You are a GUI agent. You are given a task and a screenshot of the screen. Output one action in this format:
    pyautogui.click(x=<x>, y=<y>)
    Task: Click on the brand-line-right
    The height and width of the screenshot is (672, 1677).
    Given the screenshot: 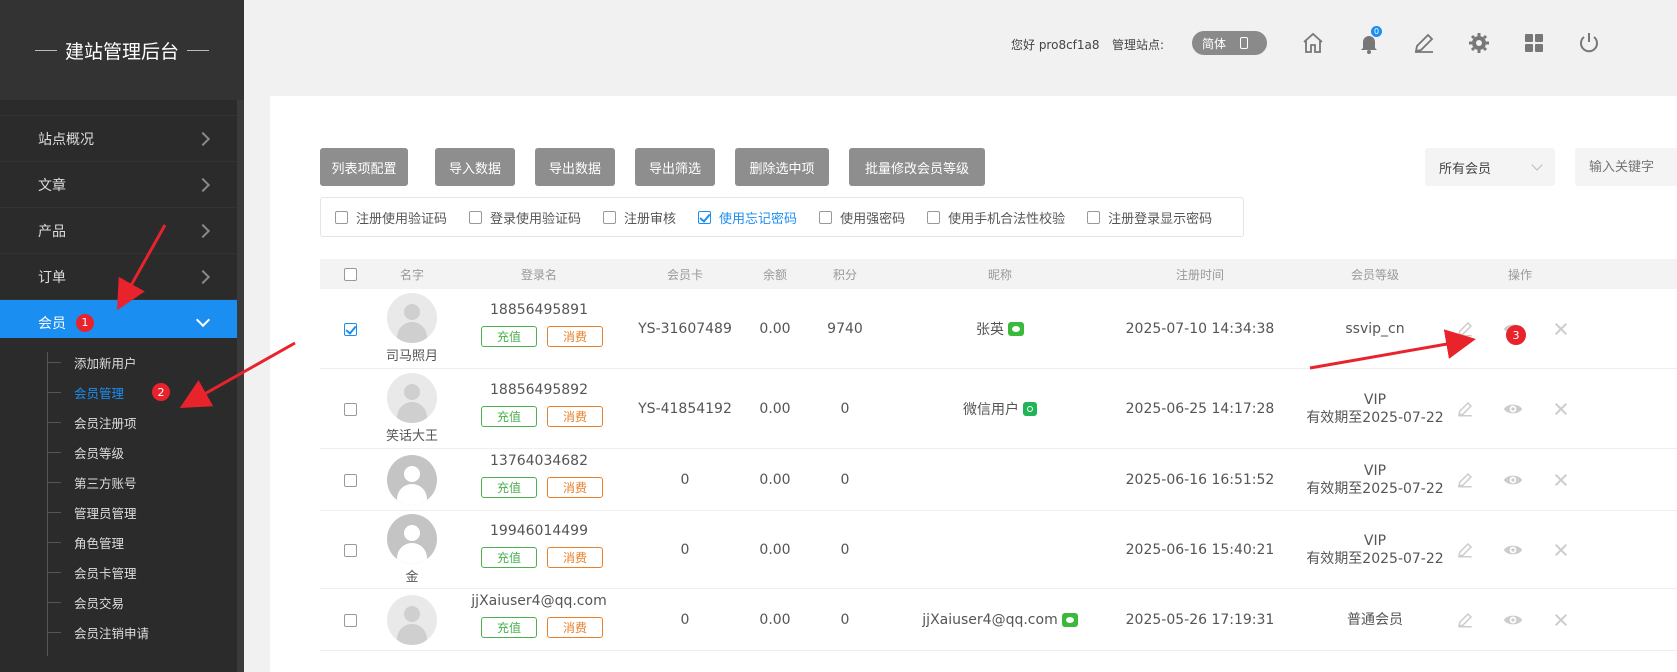 What is the action you would take?
    pyautogui.click(x=198, y=50)
    